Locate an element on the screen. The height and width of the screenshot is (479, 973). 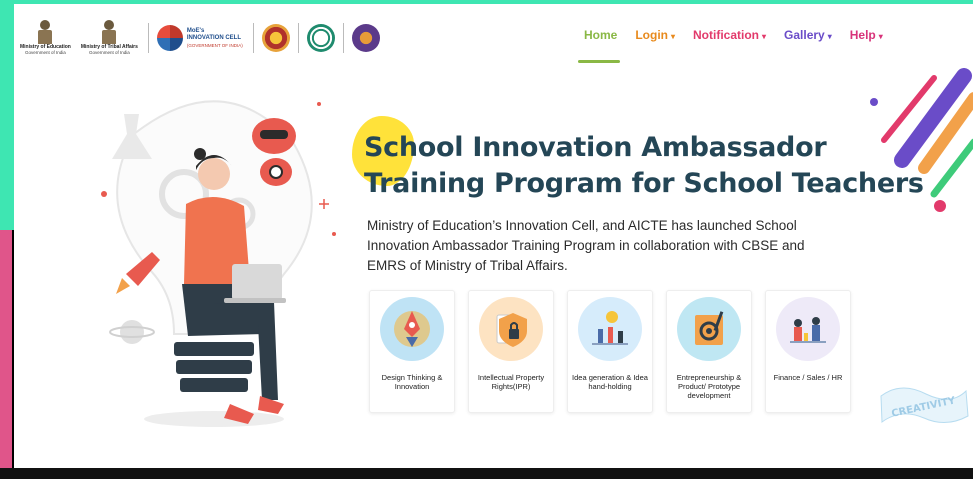
background-frame-pink is located at coordinates (6, 354).